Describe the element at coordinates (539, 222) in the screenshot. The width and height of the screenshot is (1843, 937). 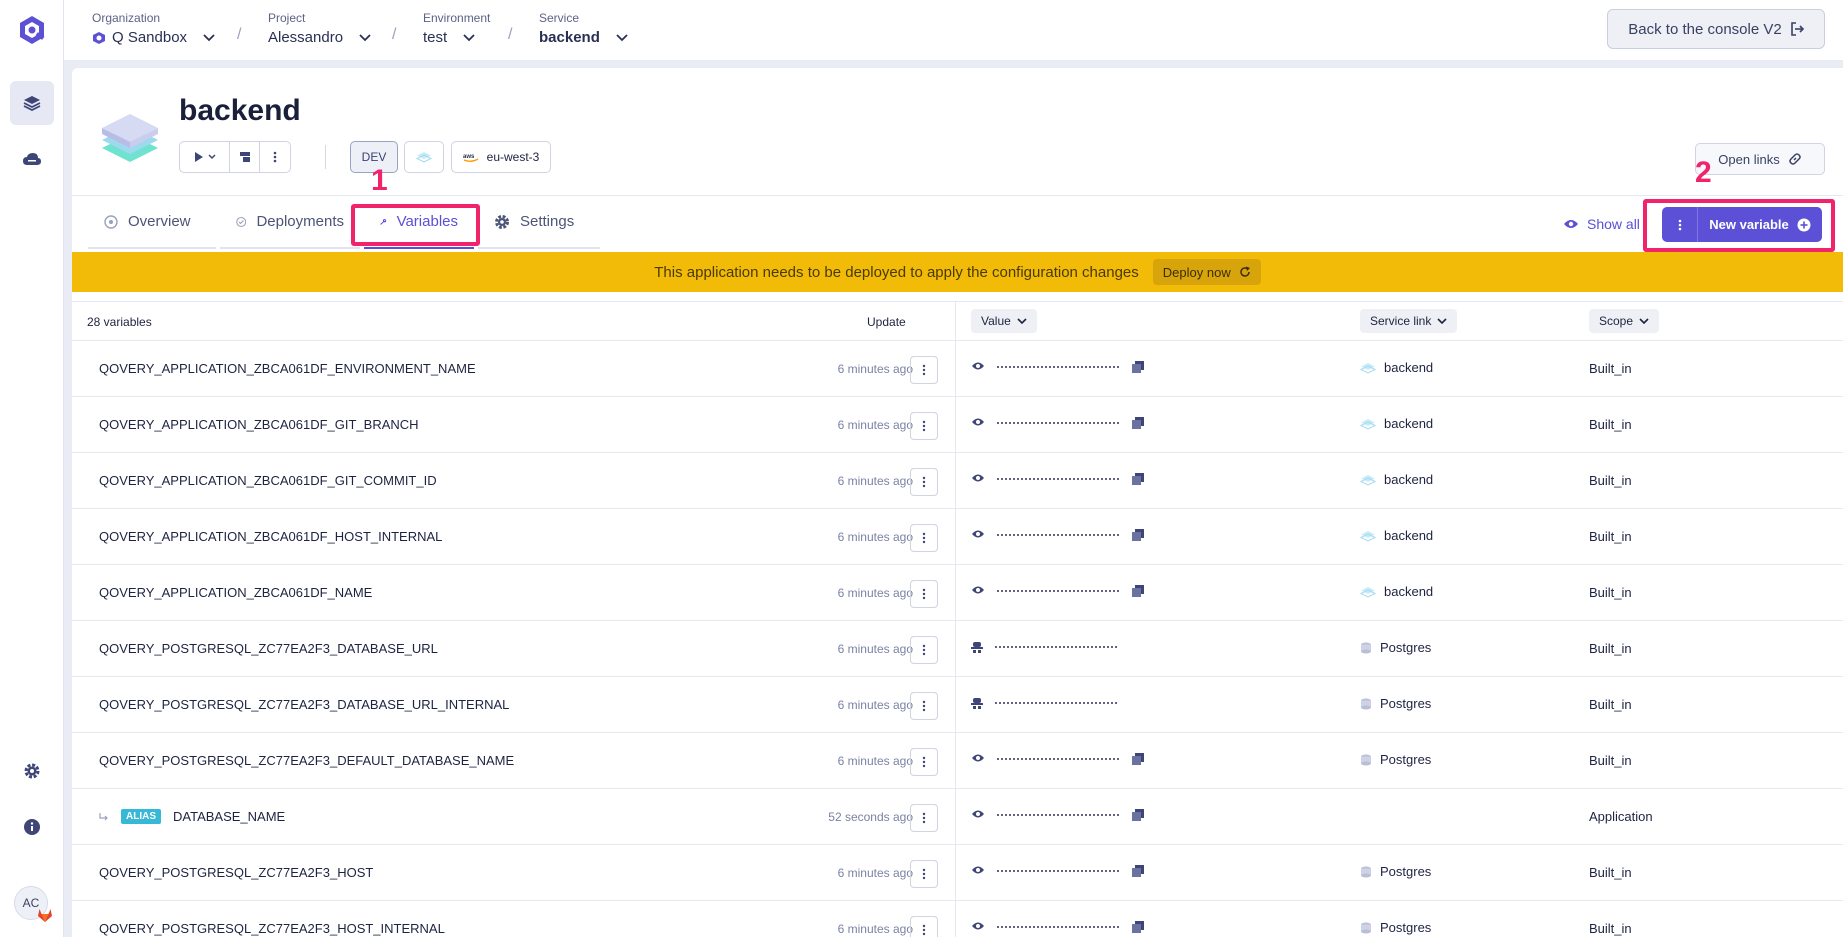
I see `tab-settings: Settings` at that location.